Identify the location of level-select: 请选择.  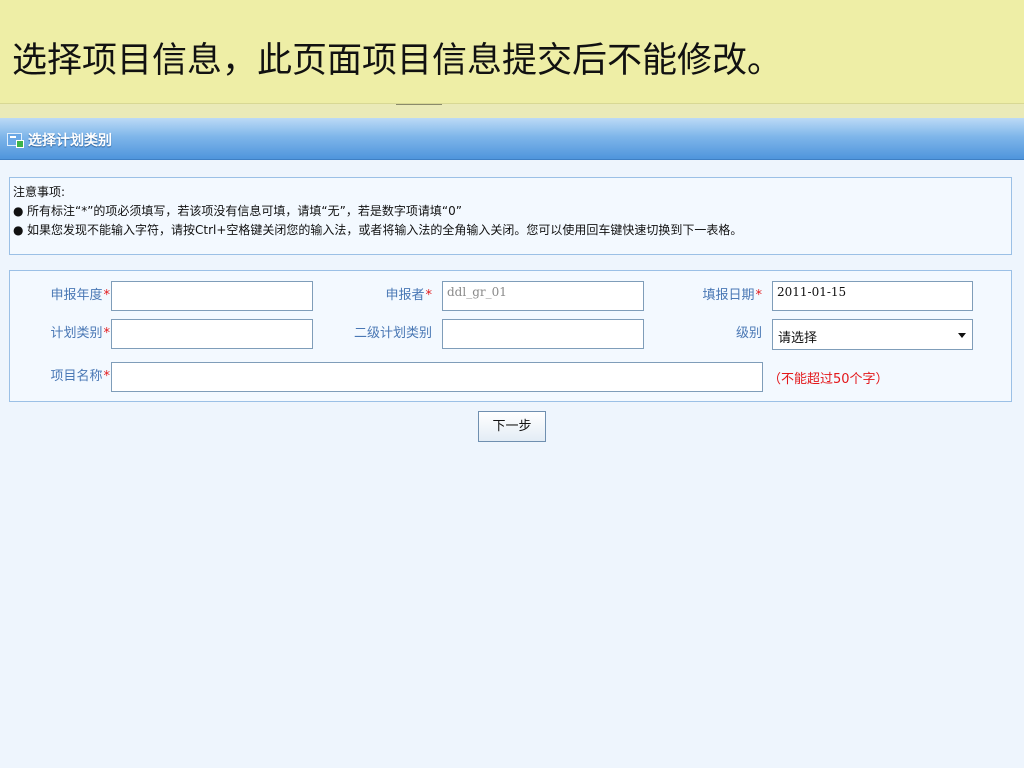
(872, 334).